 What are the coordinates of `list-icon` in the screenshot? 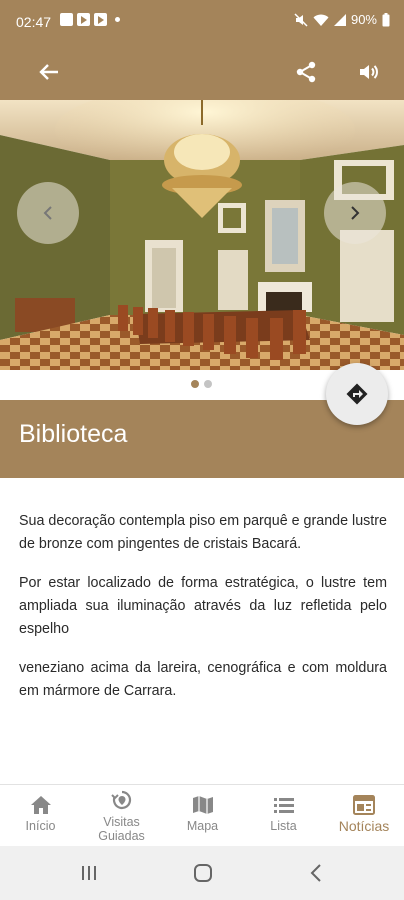 It's located at (283, 805).